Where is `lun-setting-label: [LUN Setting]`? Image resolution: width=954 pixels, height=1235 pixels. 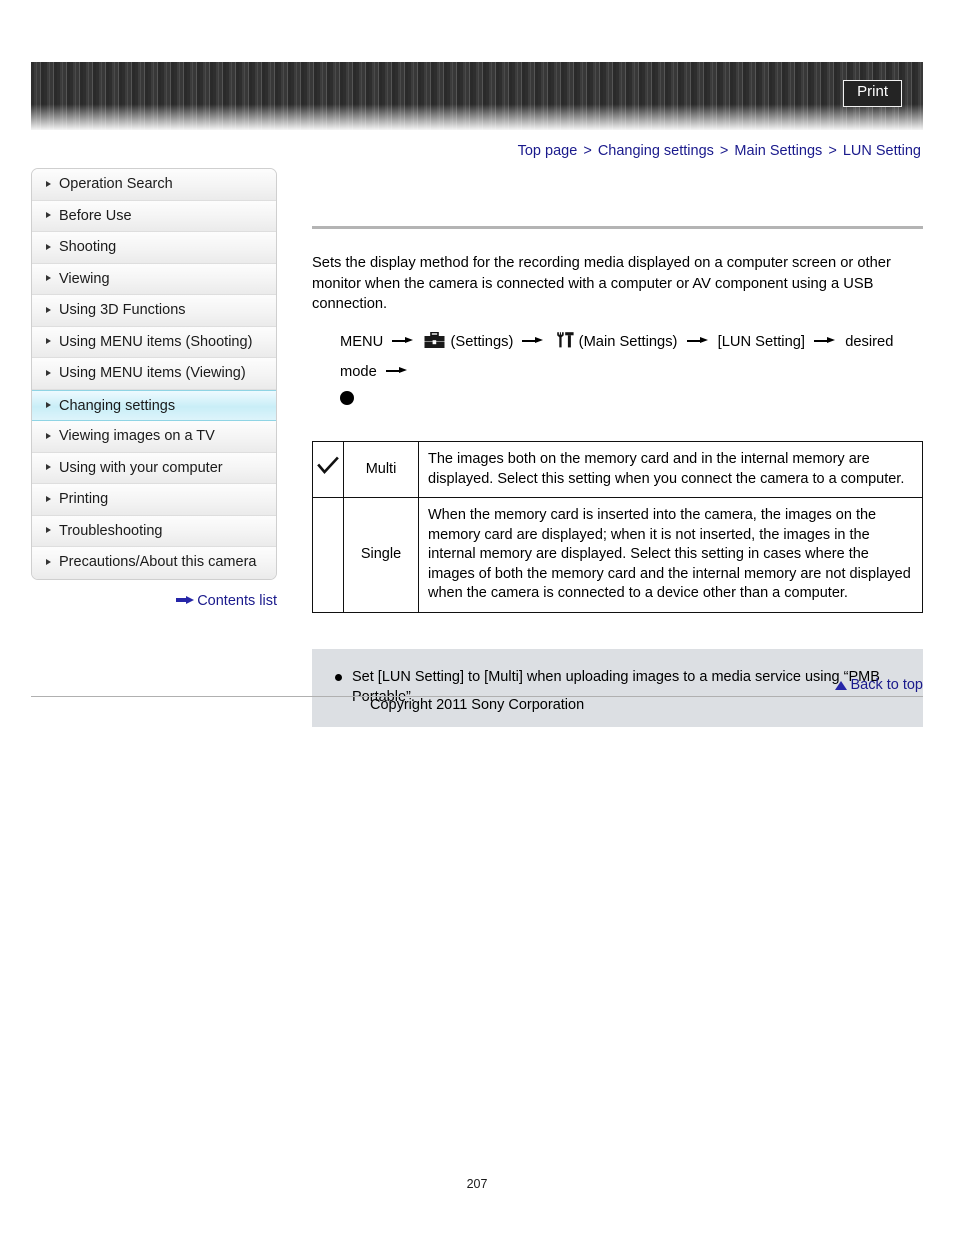
lun-setting-label: [LUN Setting] is located at coordinates (761, 342).